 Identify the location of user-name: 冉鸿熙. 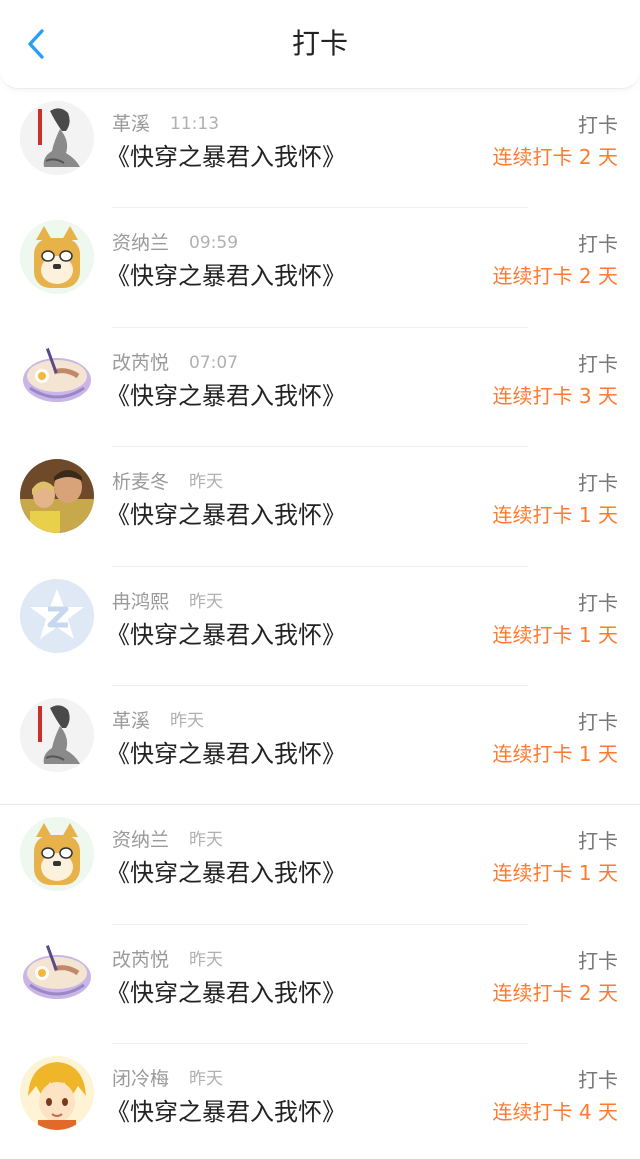
(140, 602).